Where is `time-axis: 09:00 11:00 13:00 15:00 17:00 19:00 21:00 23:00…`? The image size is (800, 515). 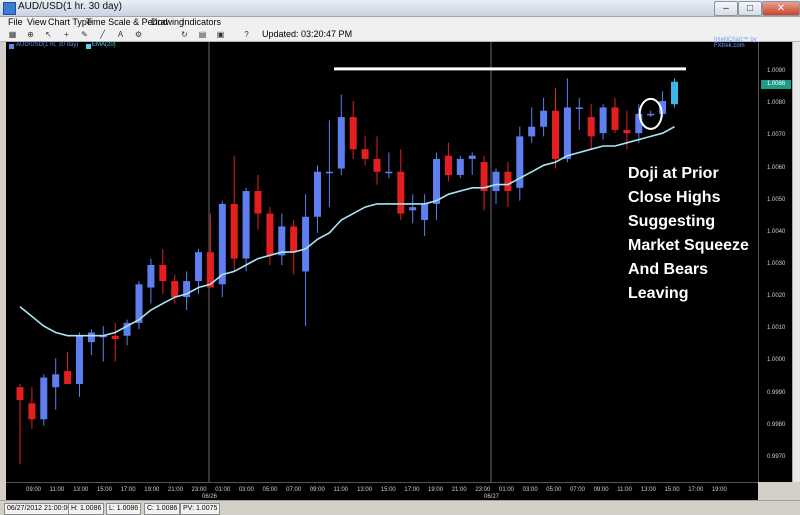 time-axis: 09:00 11:00 13:00 15:00 17:00 19:00 21:00 23:00… is located at coordinates (382, 491).